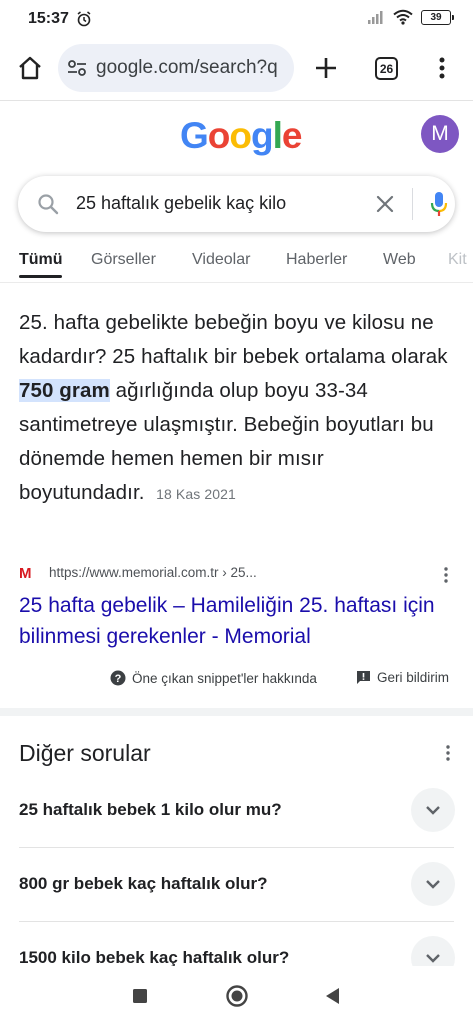  What do you see at coordinates (150, 809) in the screenshot?
I see `paa-question-text: 25 haftalık bebek 1 kilo olur mu?` at bounding box center [150, 809].